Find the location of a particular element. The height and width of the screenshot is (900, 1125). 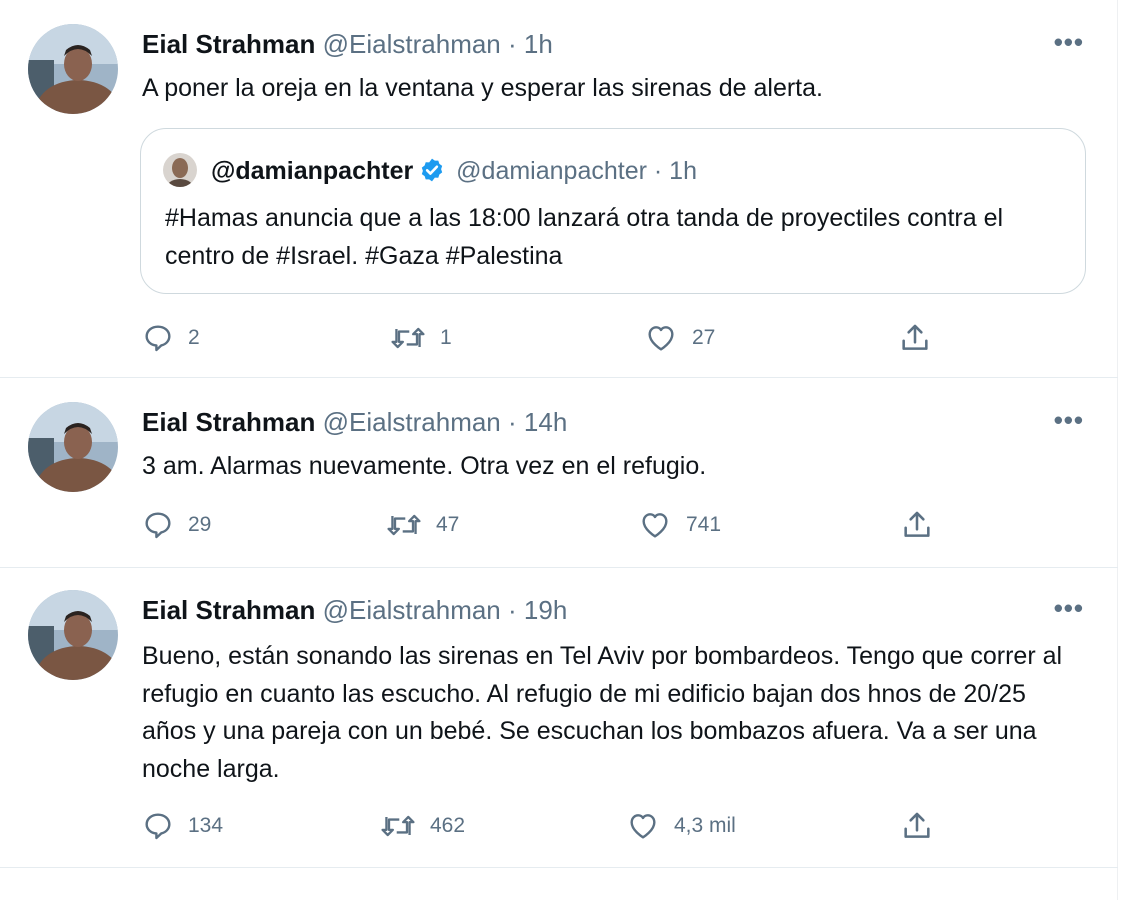

tweet-actions: 29 47 741 is located at coordinates (559, 525).